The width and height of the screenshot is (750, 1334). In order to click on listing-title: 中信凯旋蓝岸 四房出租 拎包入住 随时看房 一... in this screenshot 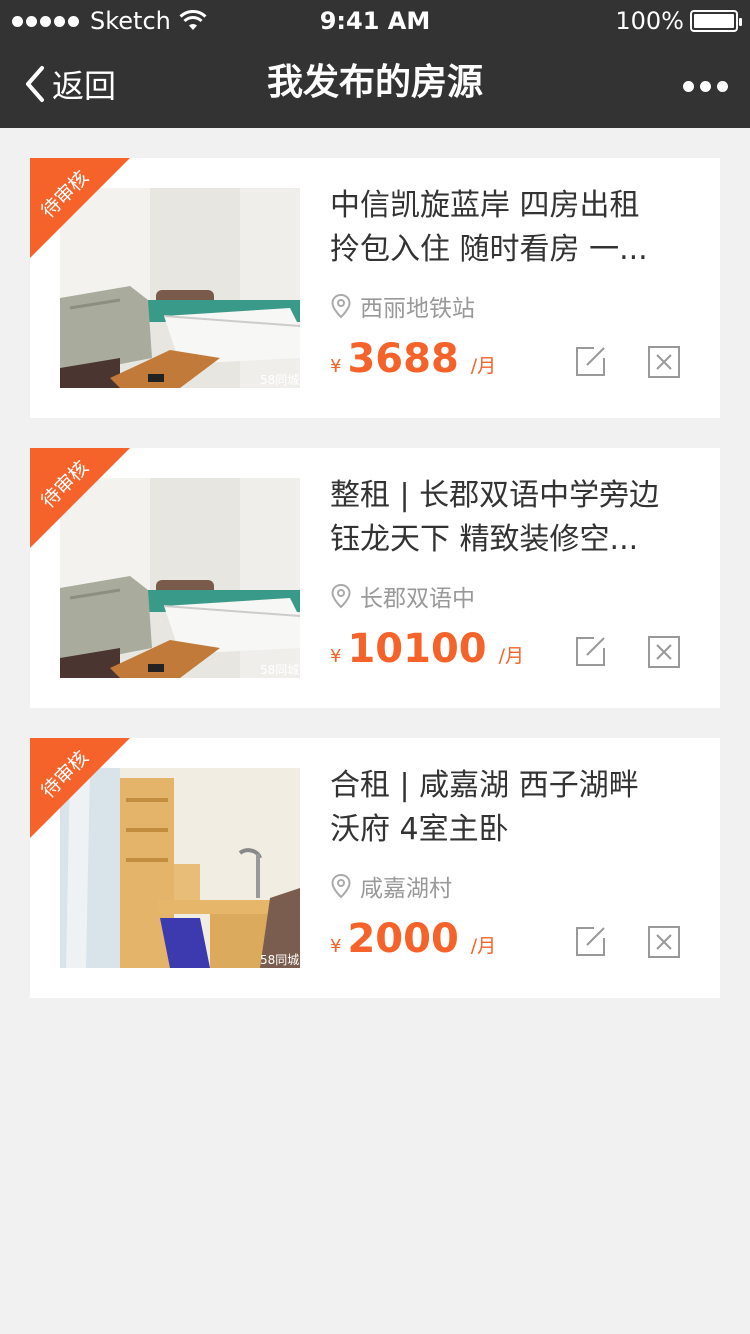, I will do `click(510, 228)`.